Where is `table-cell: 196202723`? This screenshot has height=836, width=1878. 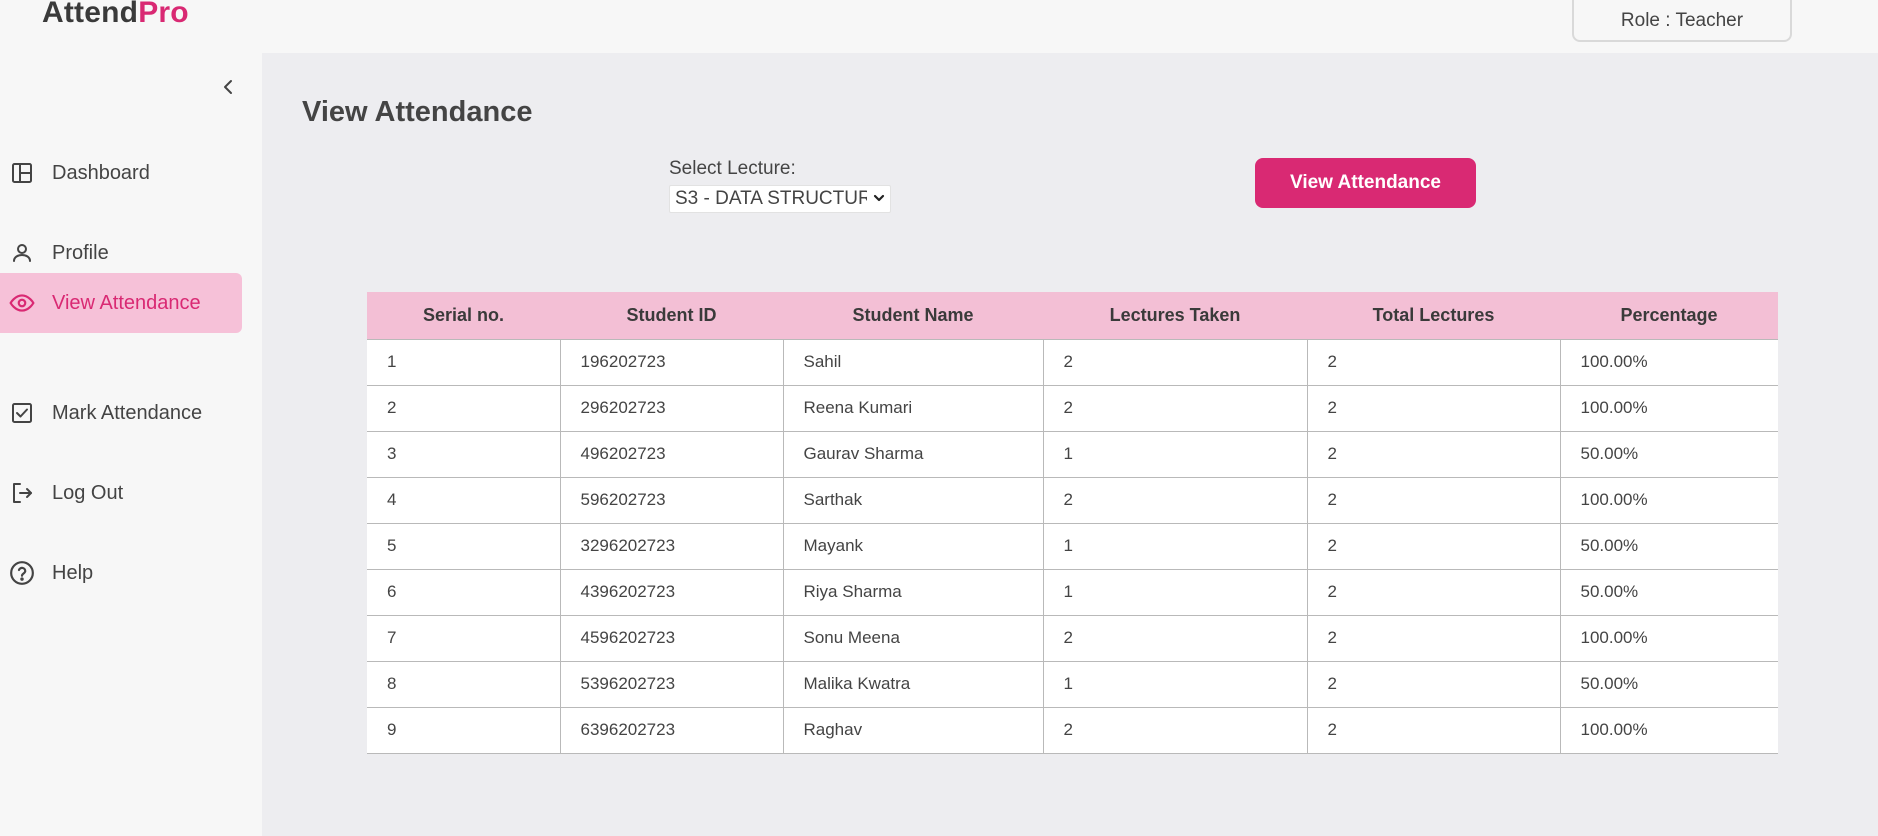 table-cell: 196202723 is located at coordinates (671, 362).